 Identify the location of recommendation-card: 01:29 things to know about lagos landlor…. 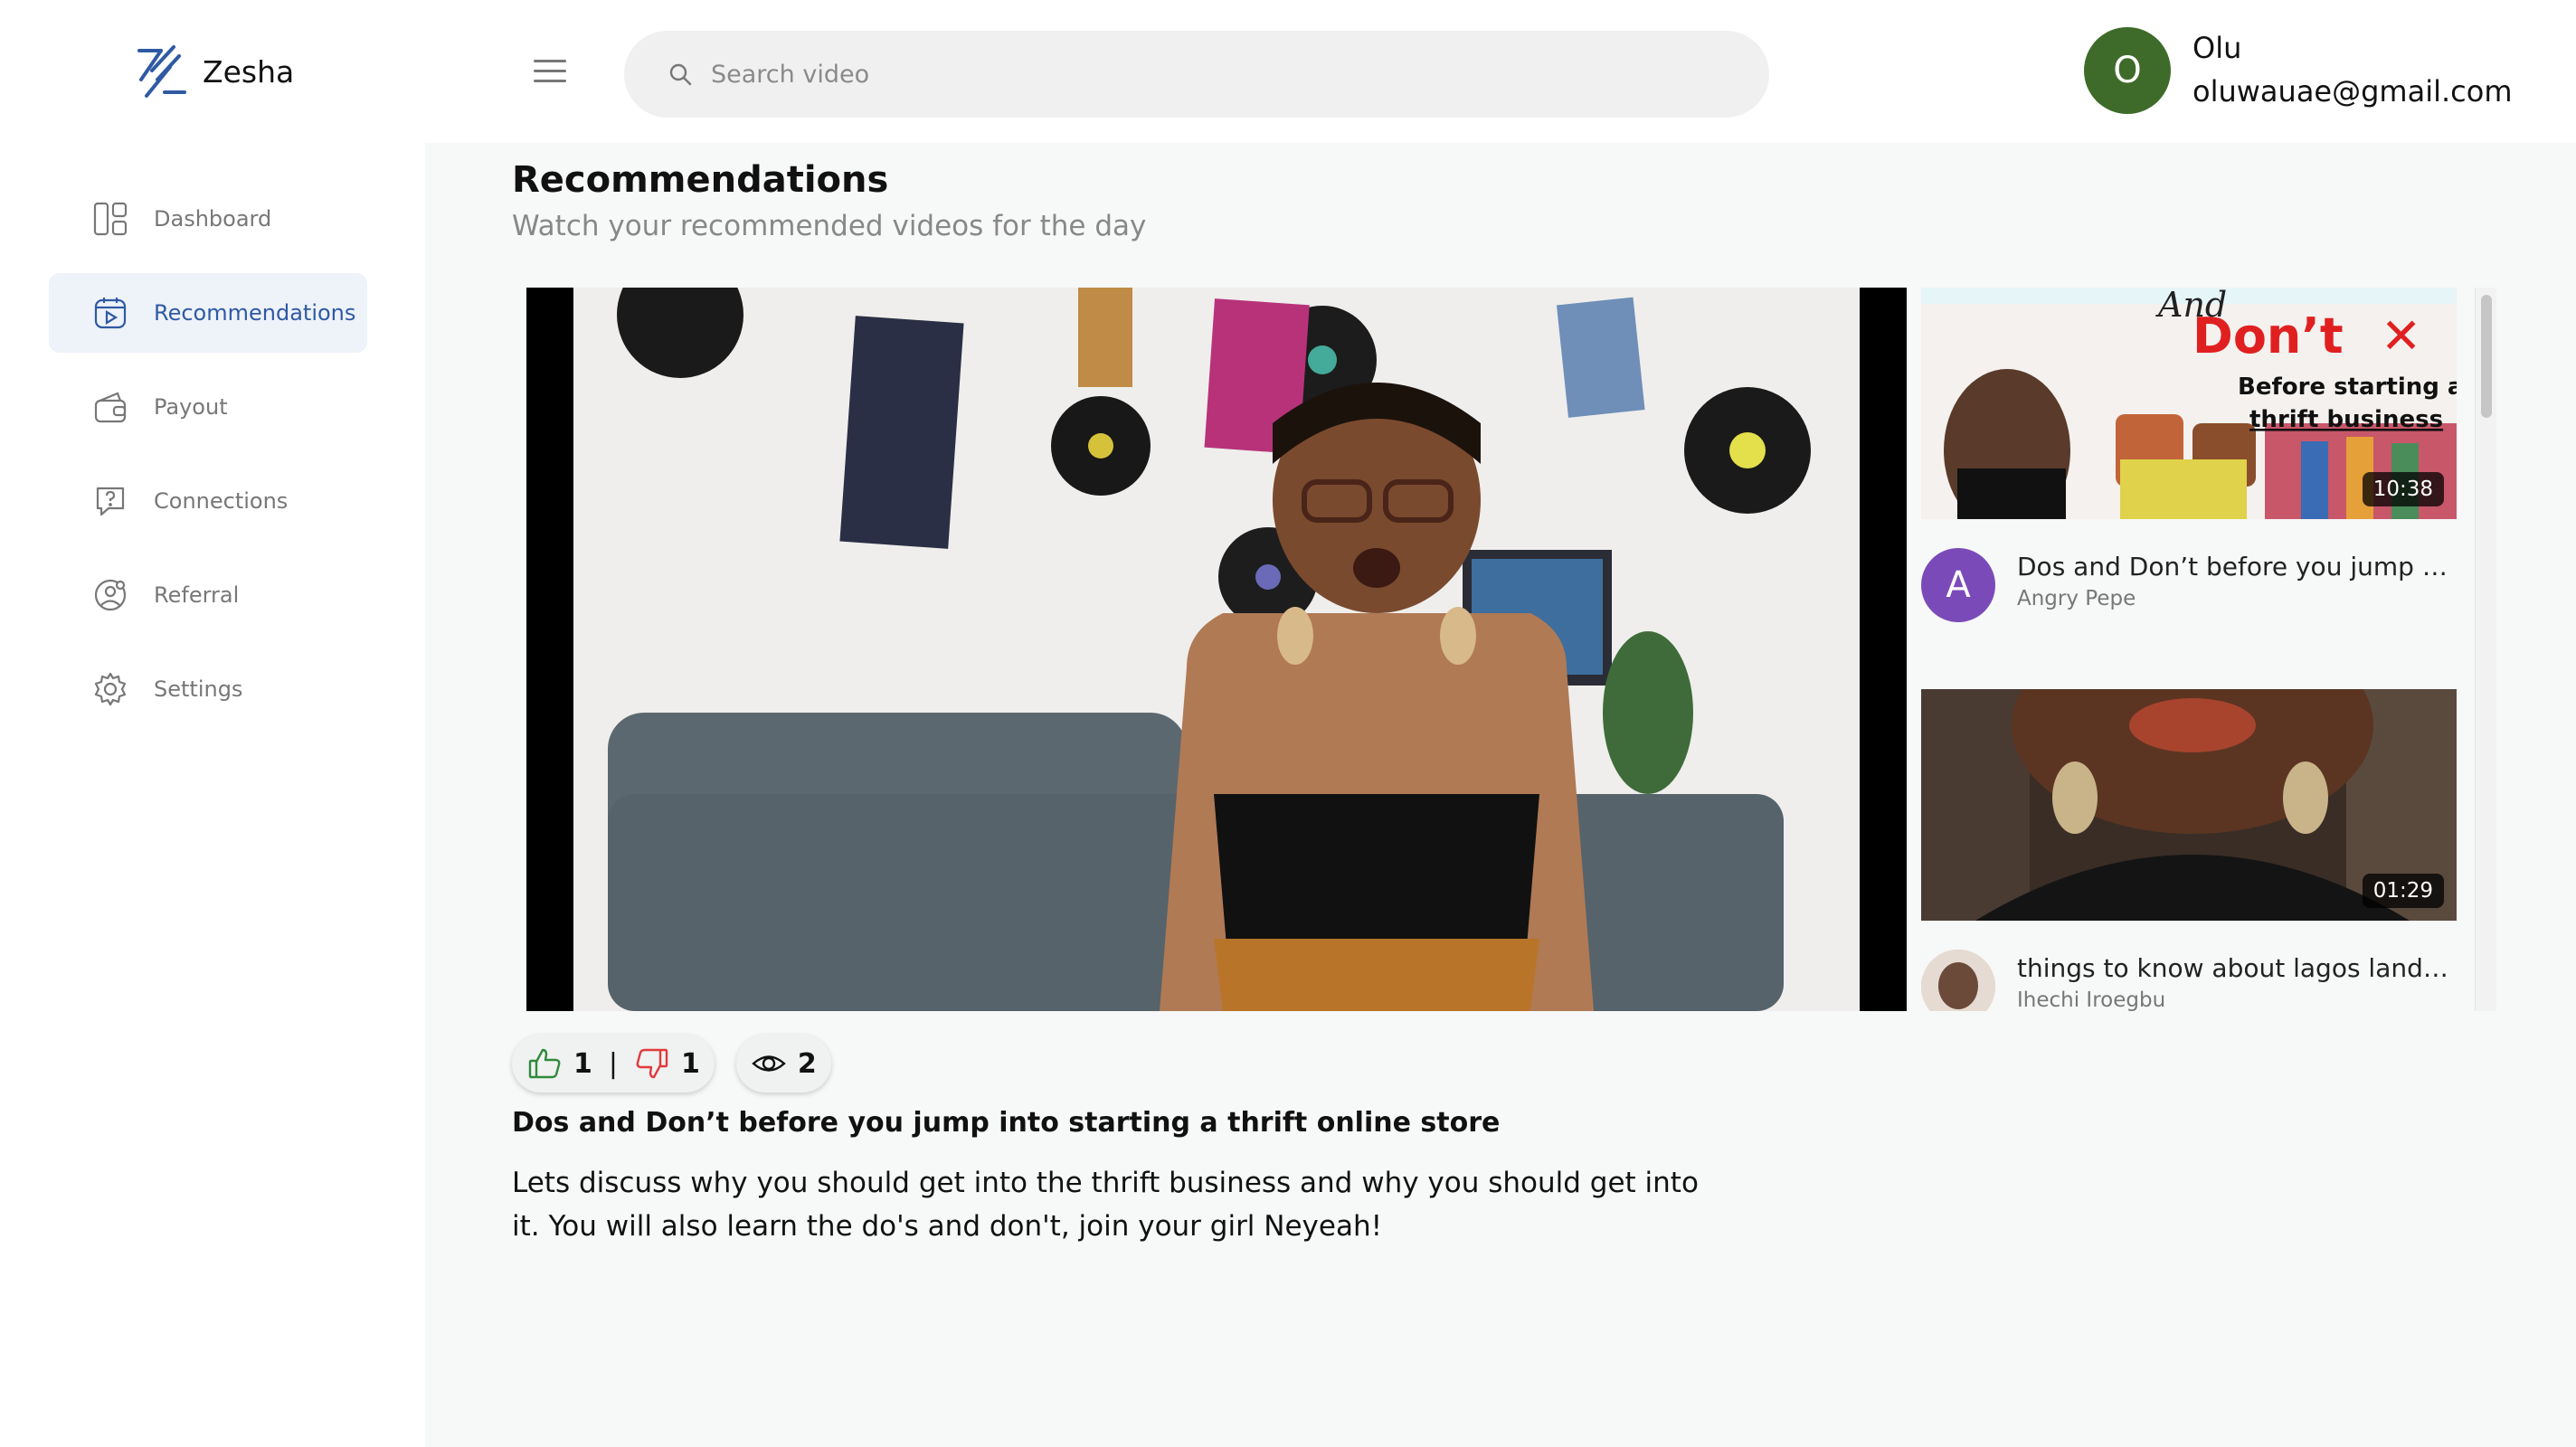
(2189, 850).